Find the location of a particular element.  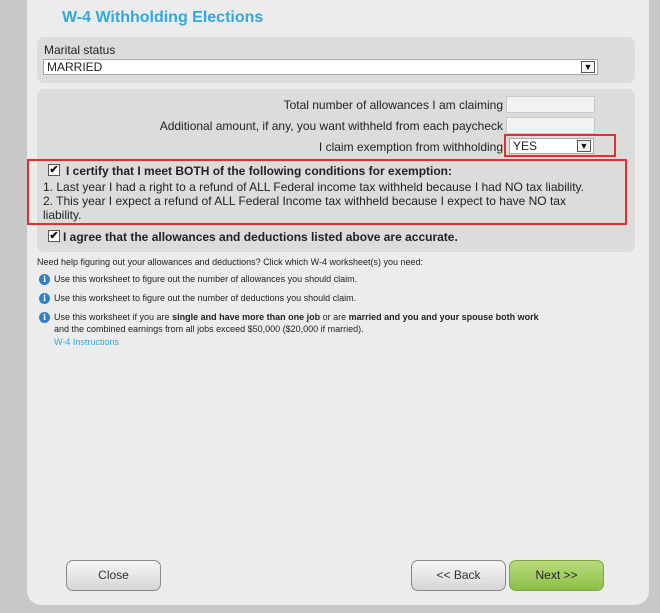

agree-checkbox: ✔ is located at coordinates (54, 236).